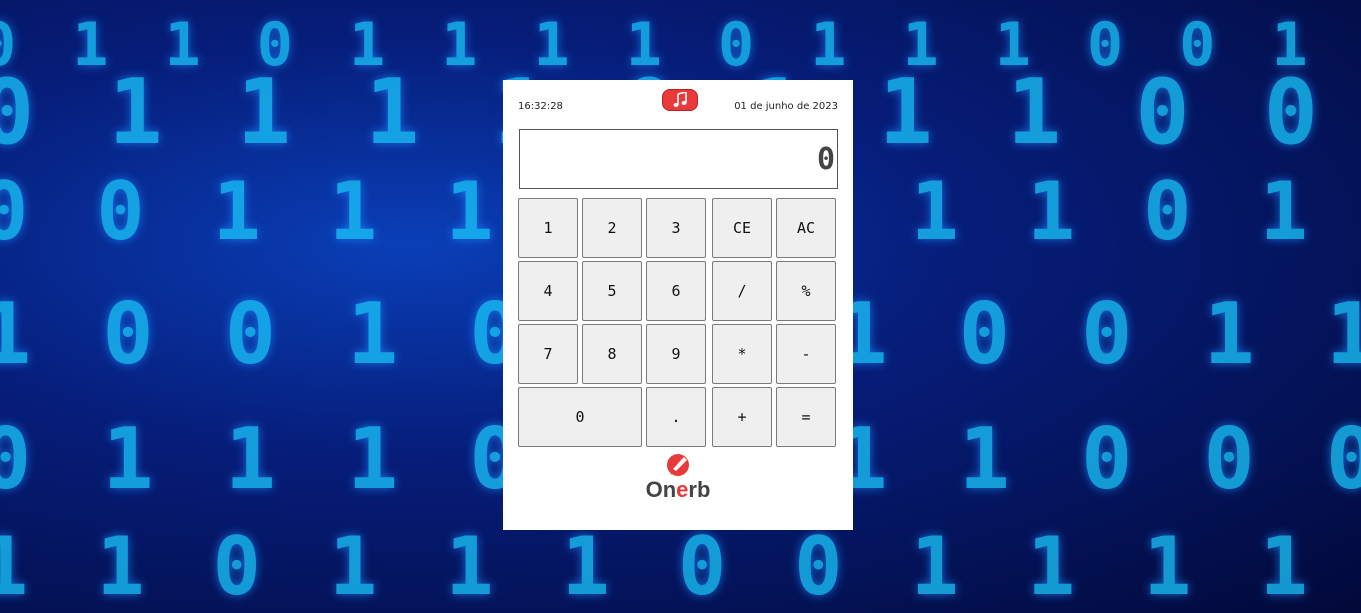 The height and width of the screenshot is (613, 1361). I want to click on clear-entry-button: CE, so click(742, 228).